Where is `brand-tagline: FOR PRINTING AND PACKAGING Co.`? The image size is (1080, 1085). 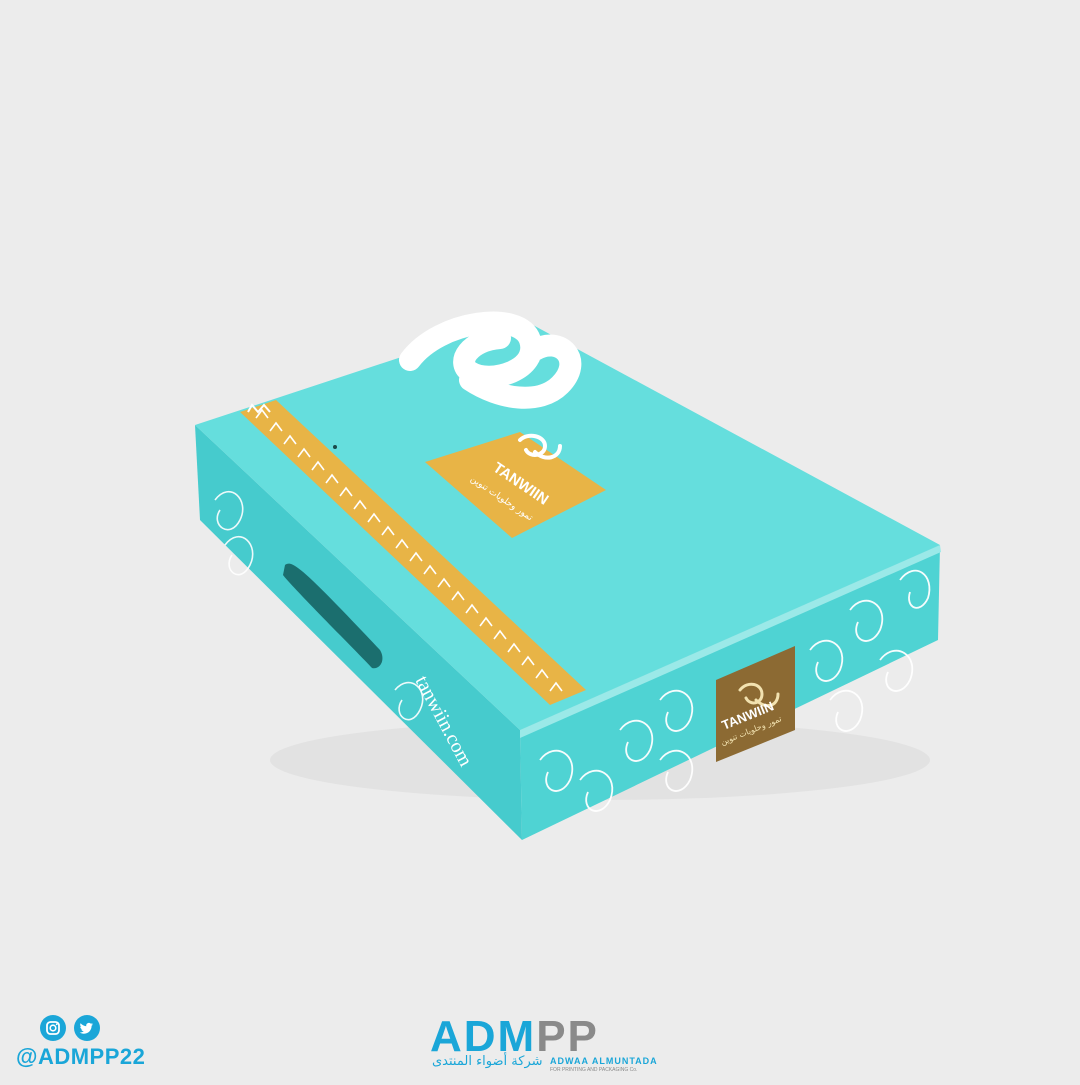 brand-tagline: FOR PRINTING AND PACKAGING Co. is located at coordinates (594, 1070).